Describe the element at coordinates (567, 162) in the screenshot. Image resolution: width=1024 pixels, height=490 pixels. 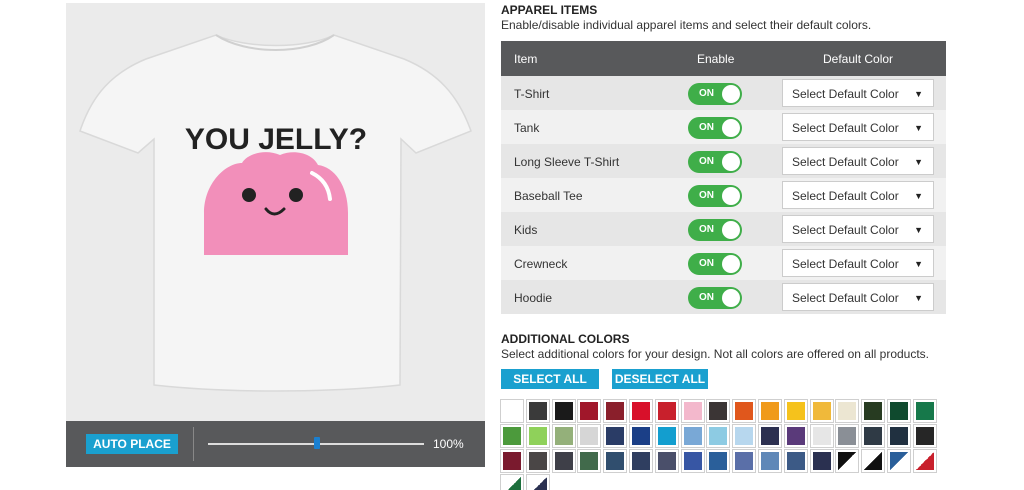
I see `apparel-item-label: Long Sleeve T-Shirt` at that location.